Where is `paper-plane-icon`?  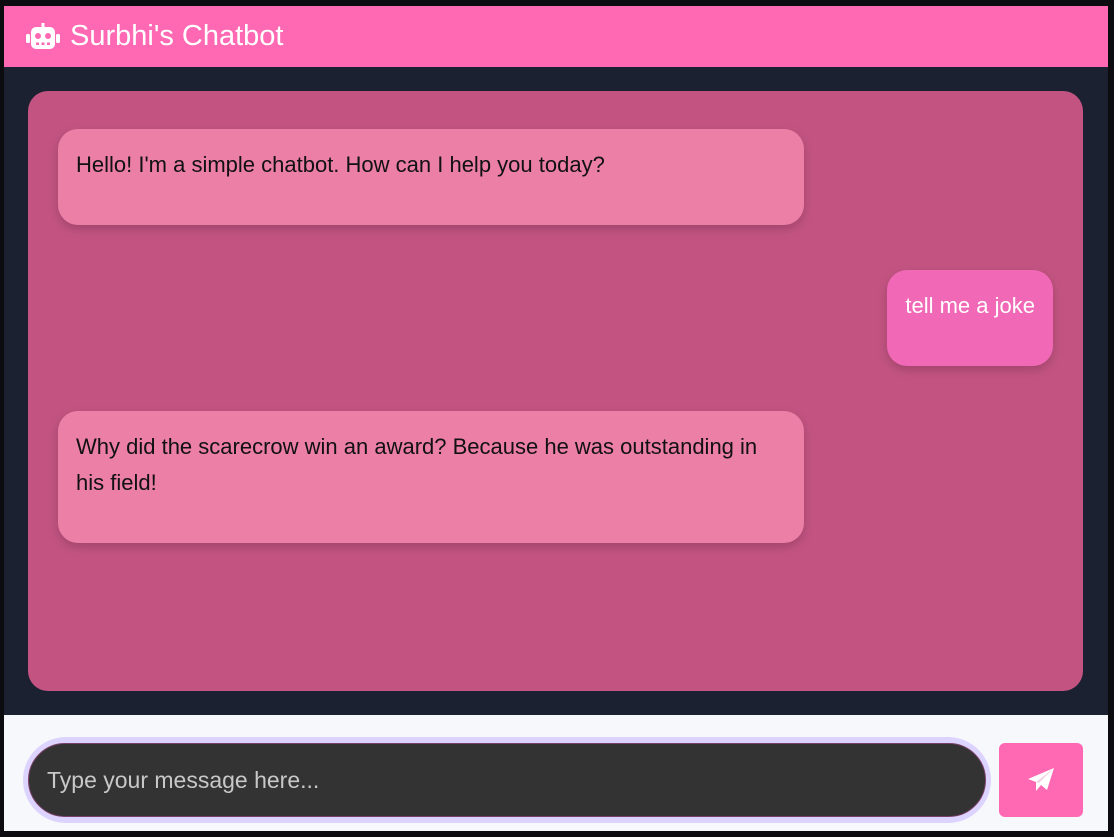 paper-plane-icon is located at coordinates (1041, 779).